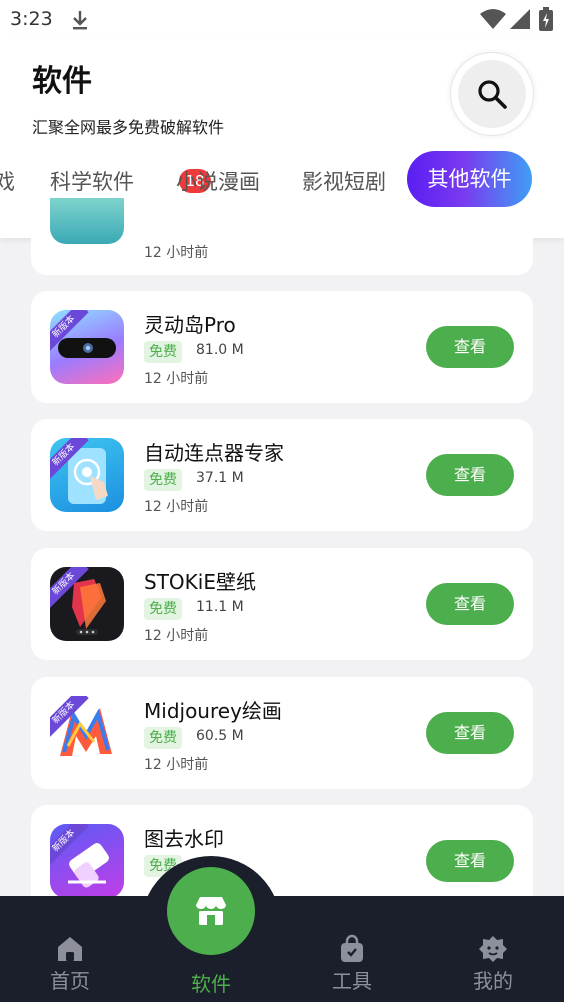 This screenshot has height=1002, width=564. I want to click on tab-partial: 戏, so click(7, 181).